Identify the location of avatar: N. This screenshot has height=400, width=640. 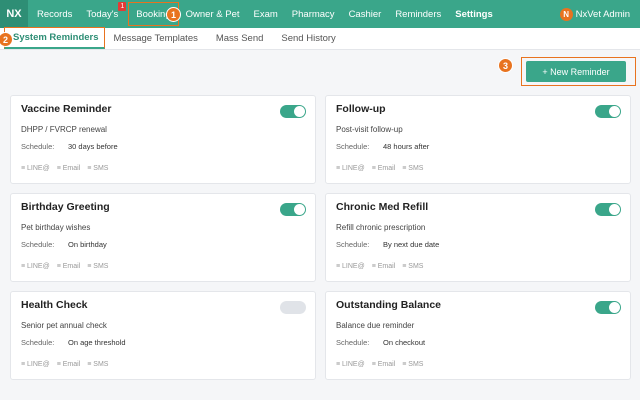
(566, 14).